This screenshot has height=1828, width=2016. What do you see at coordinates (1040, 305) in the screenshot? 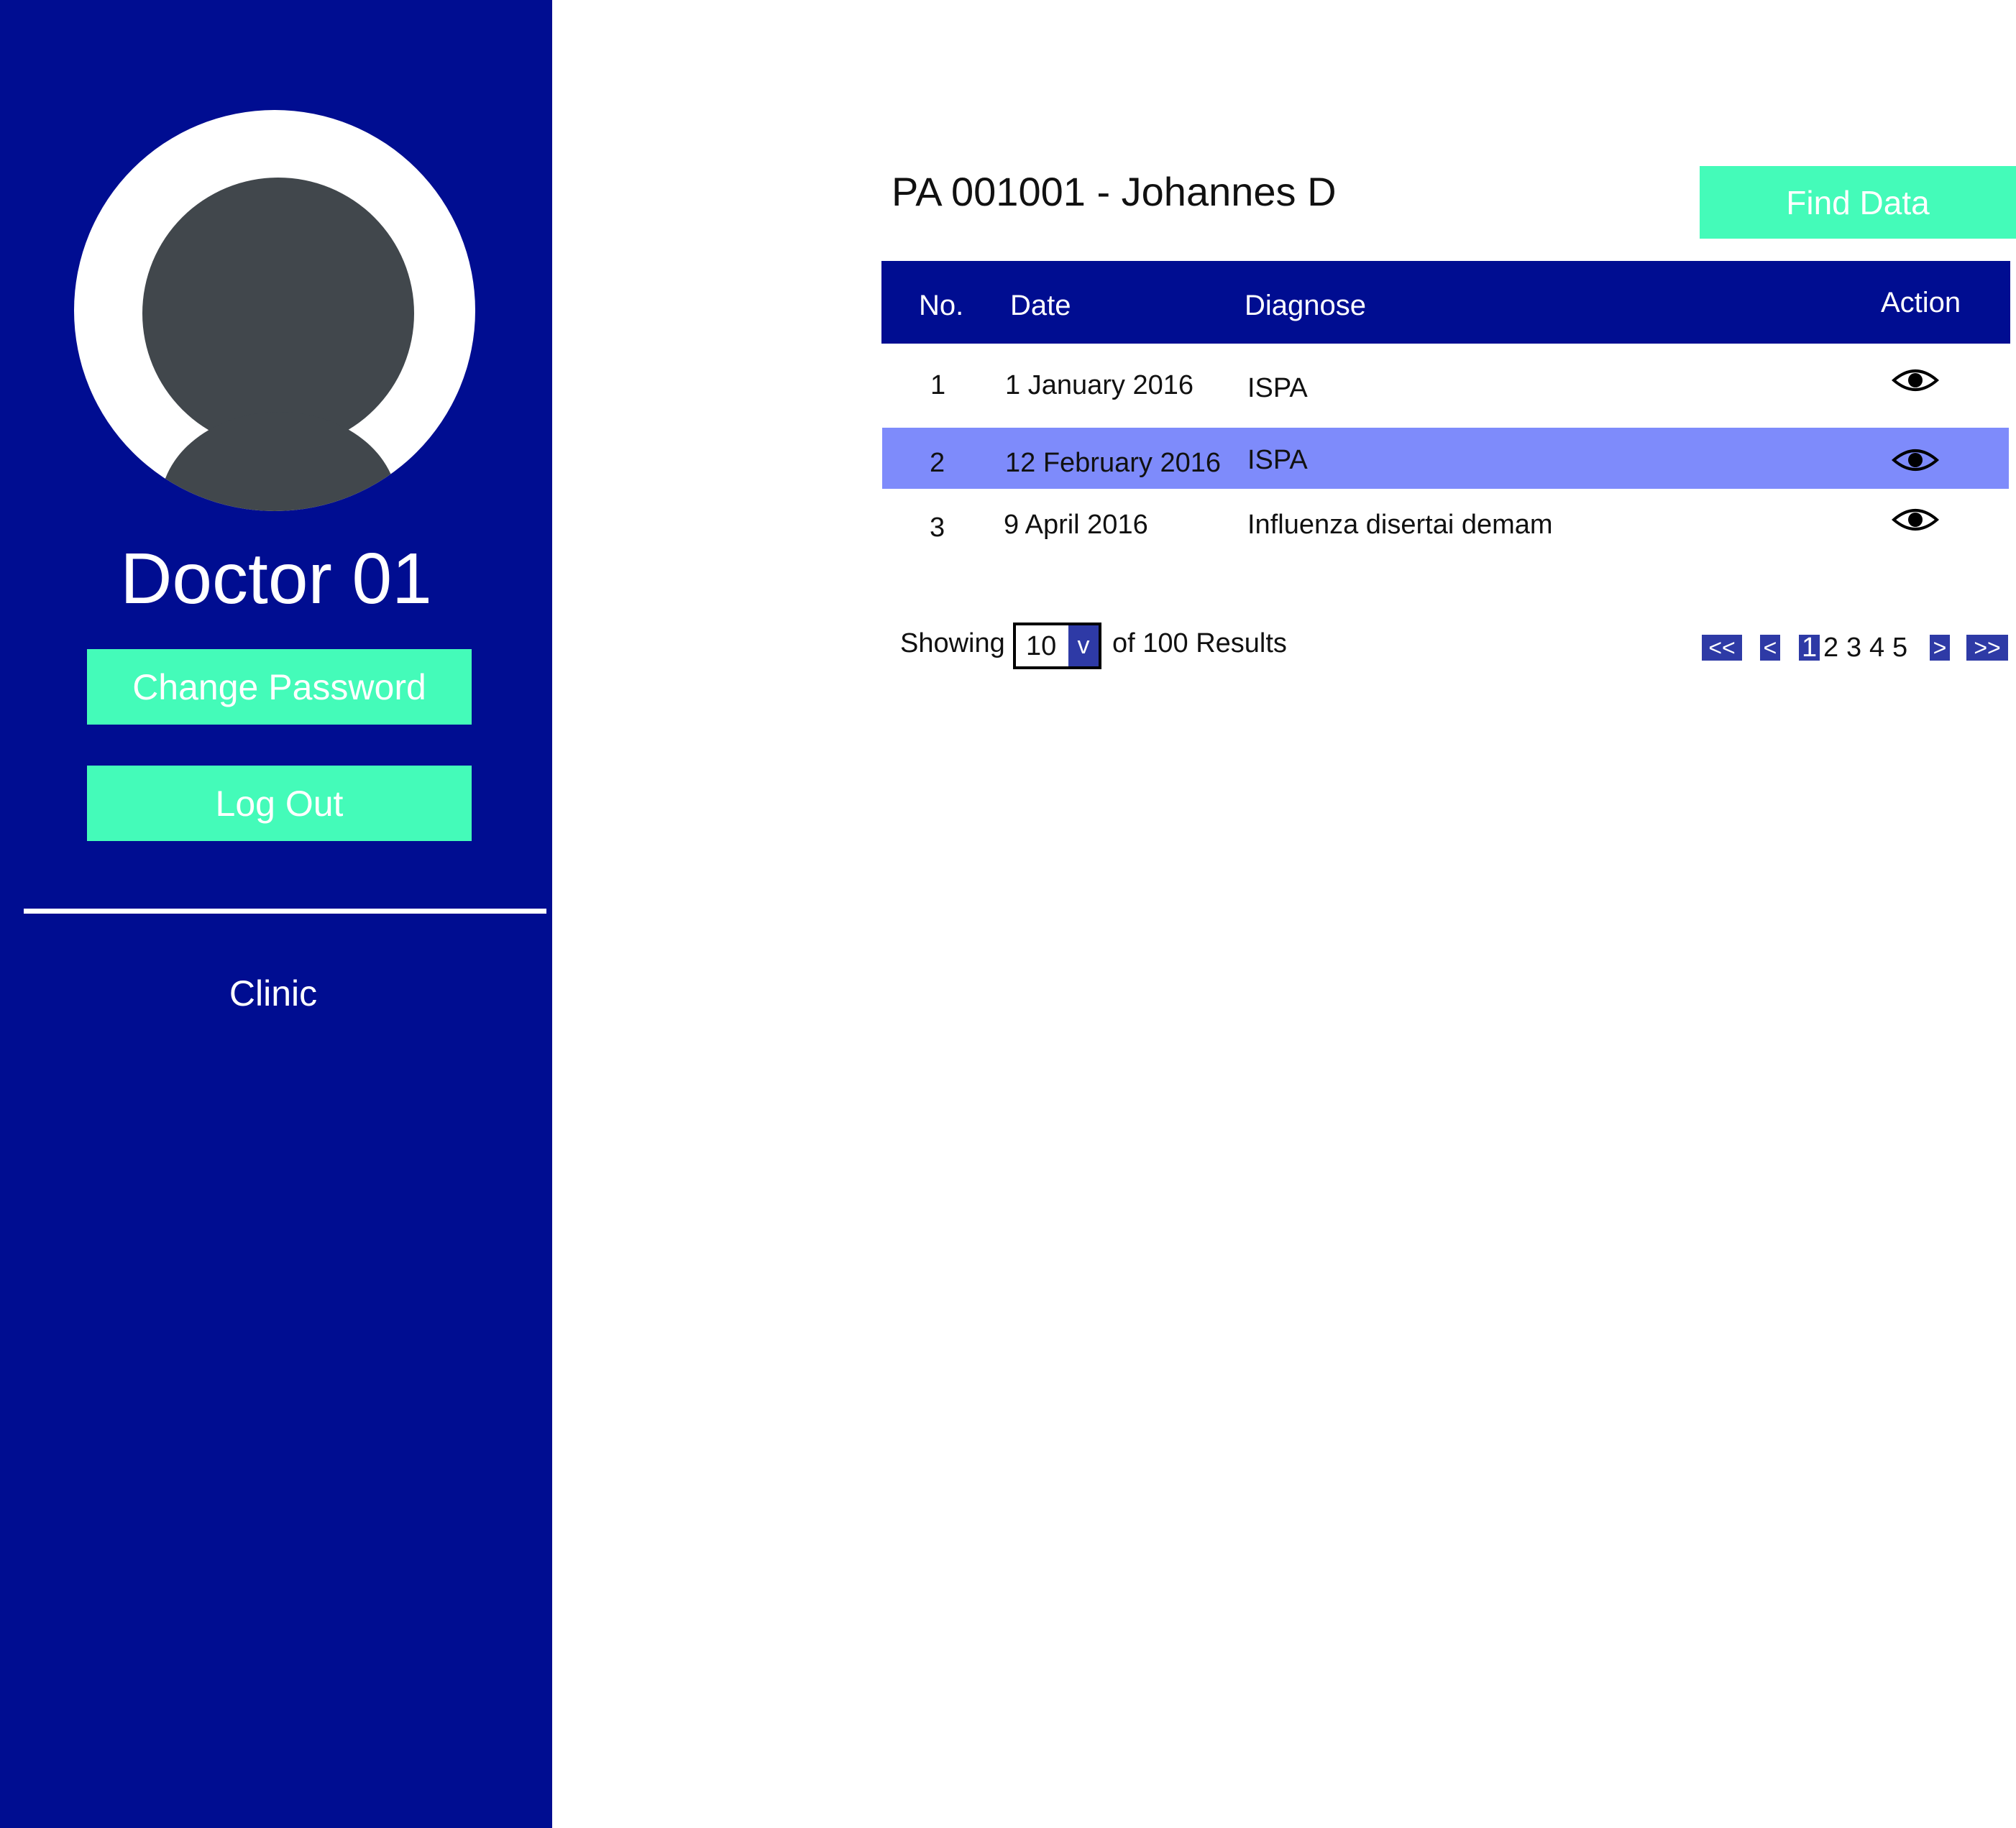
I see `column-header-date: Date` at bounding box center [1040, 305].